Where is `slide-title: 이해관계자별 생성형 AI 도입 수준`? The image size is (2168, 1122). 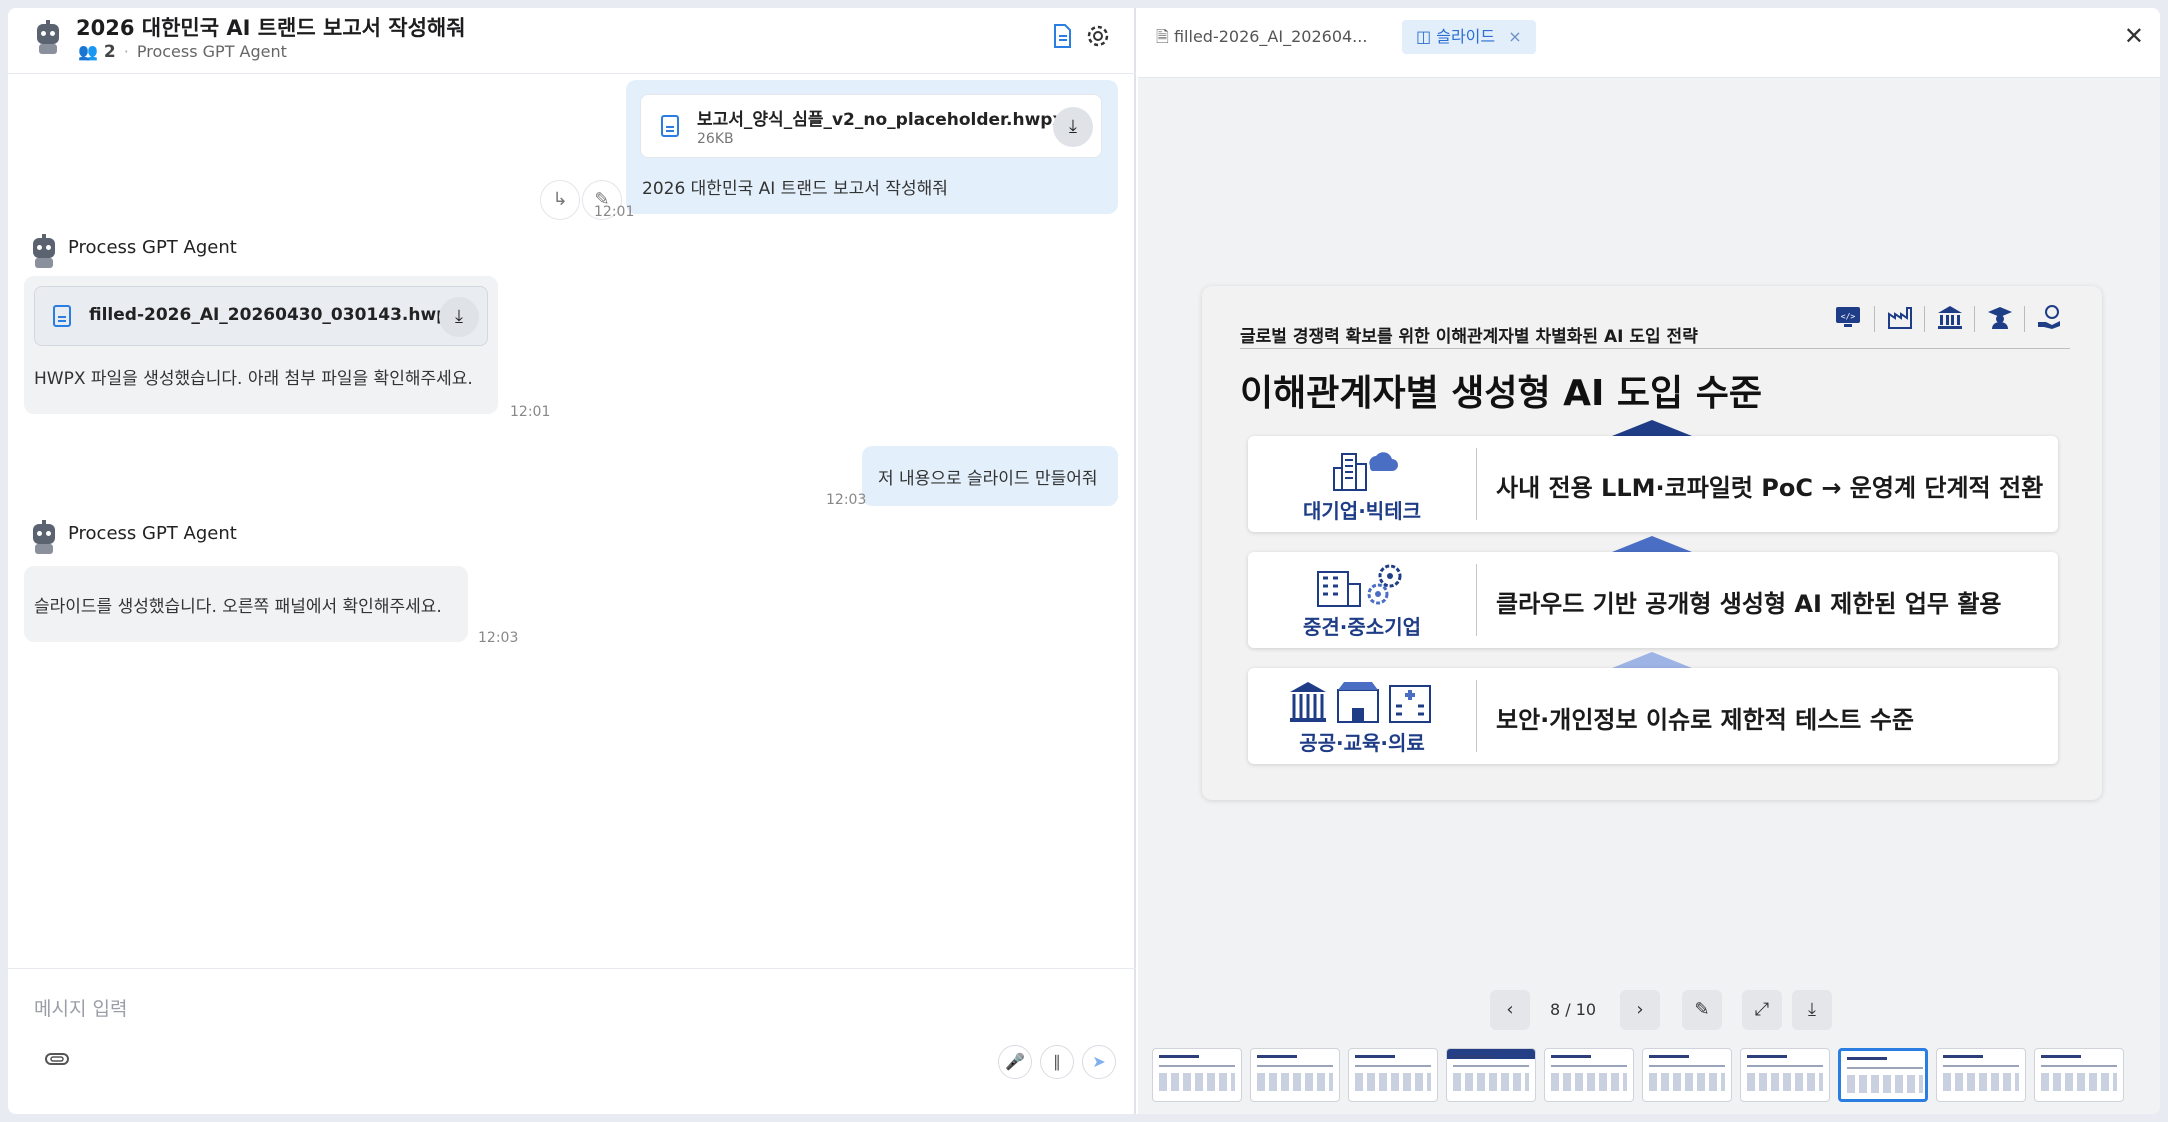 slide-title: 이해관계자별 생성형 AI 도입 수준 is located at coordinates (1501, 393).